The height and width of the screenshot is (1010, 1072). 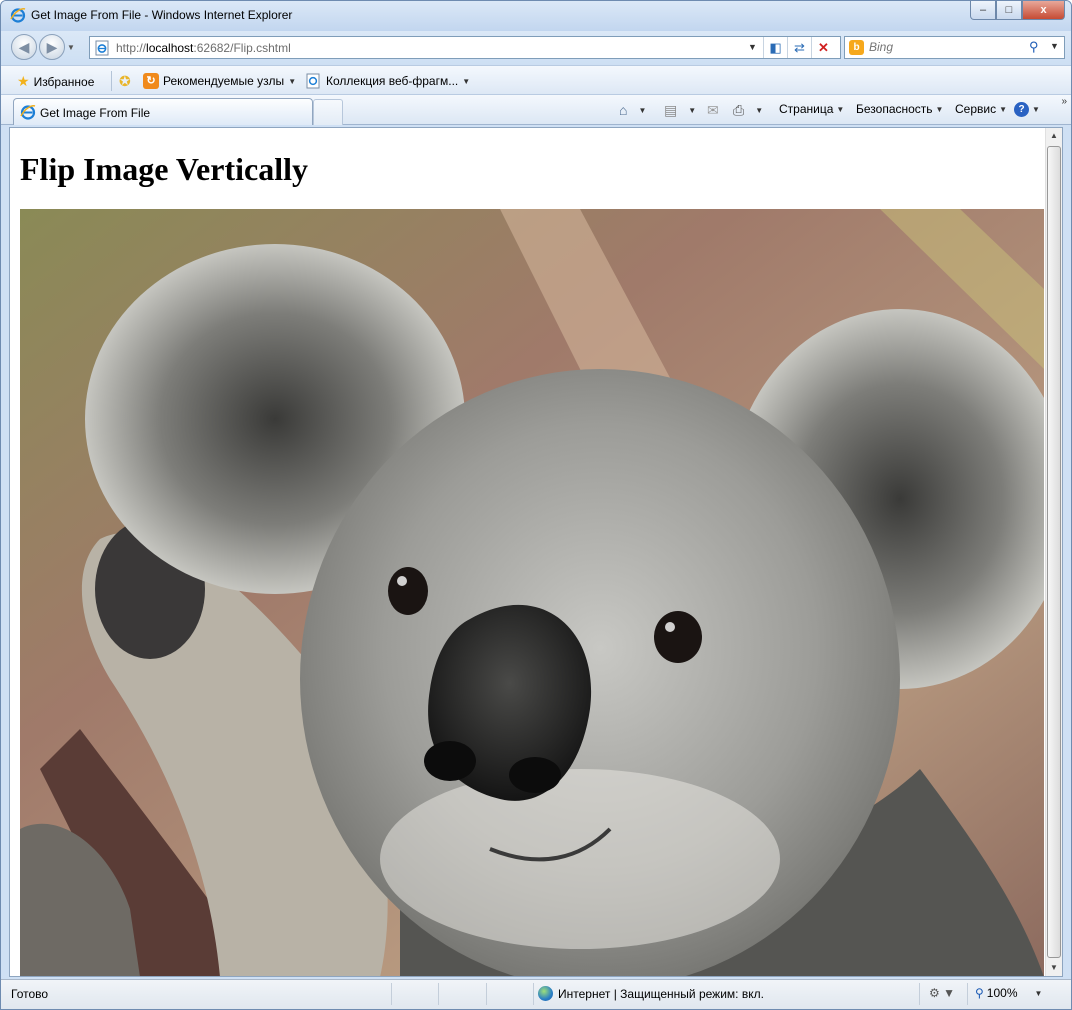 What do you see at coordinates (949, 47) in the screenshot?
I see `search-input` at bounding box center [949, 47].